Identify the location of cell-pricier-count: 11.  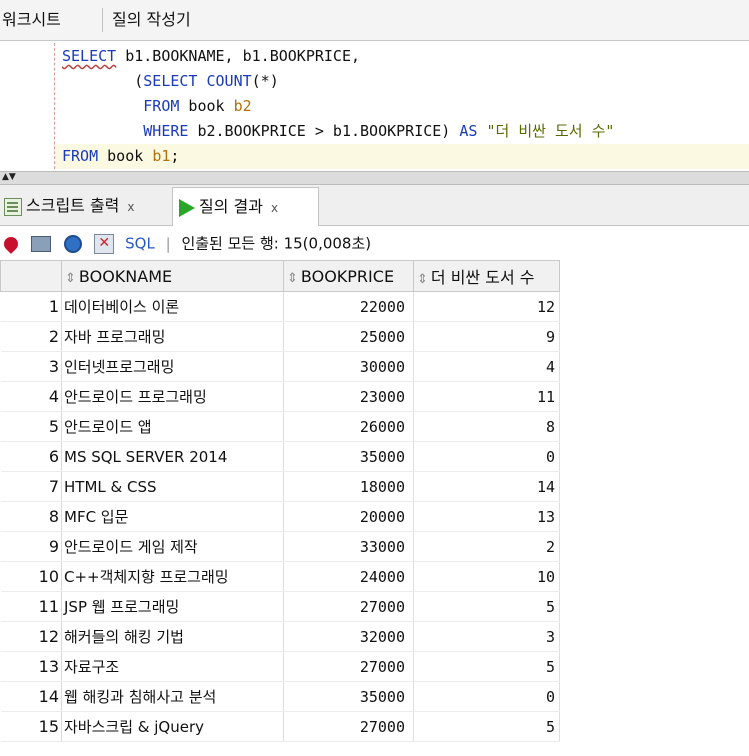
(486, 396).